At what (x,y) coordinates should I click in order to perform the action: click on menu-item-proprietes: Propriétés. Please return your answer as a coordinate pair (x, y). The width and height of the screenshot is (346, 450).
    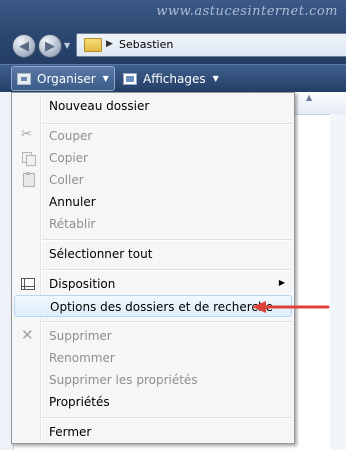
    Looking at the image, I should click on (153, 402).